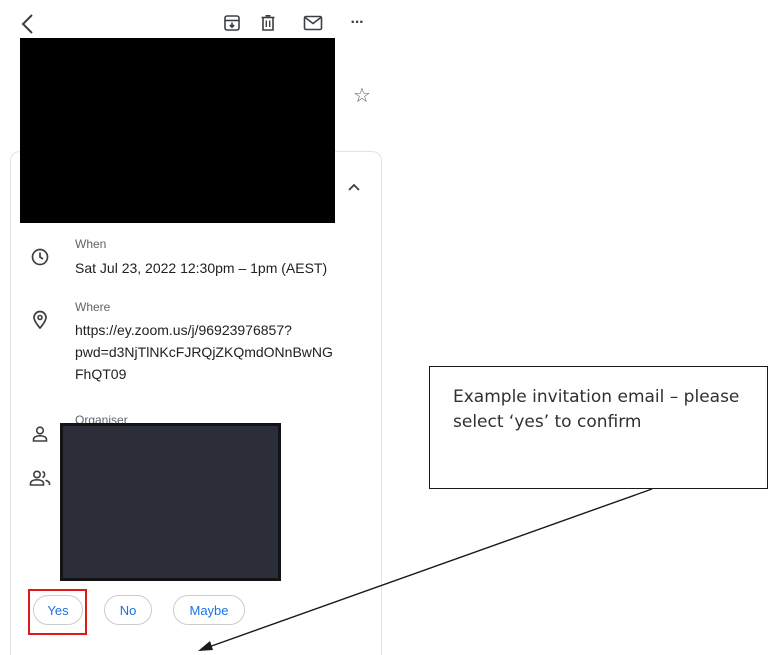 This screenshot has width=775, height=655. I want to click on back-button, so click(28, 24).